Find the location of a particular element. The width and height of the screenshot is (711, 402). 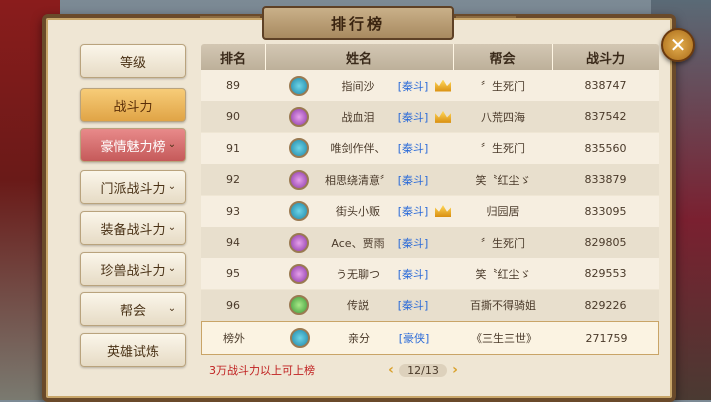

rank-cell: 95 is located at coordinates (233, 274).